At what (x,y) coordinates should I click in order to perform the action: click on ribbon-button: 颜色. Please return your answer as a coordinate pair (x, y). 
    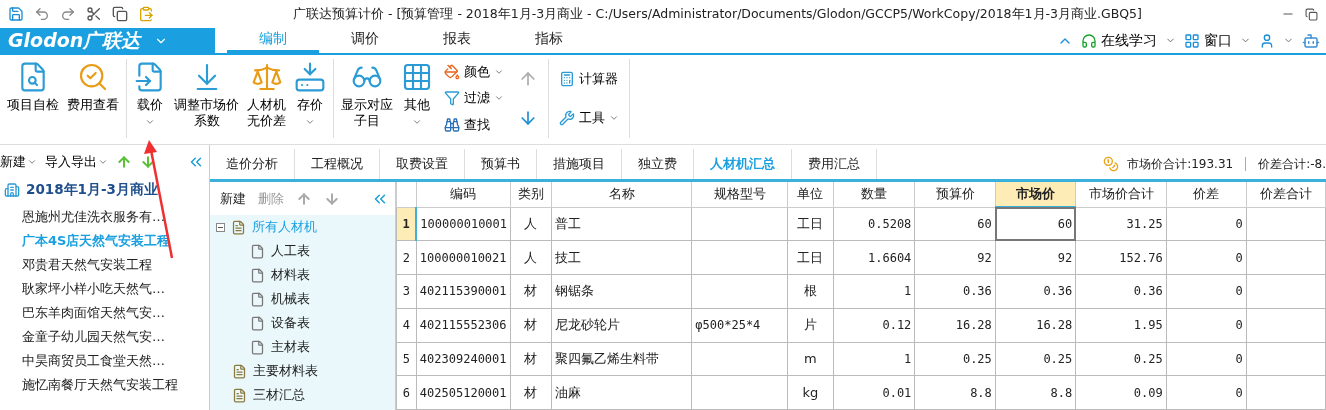
    Looking at the image, I should click on (474, 72).